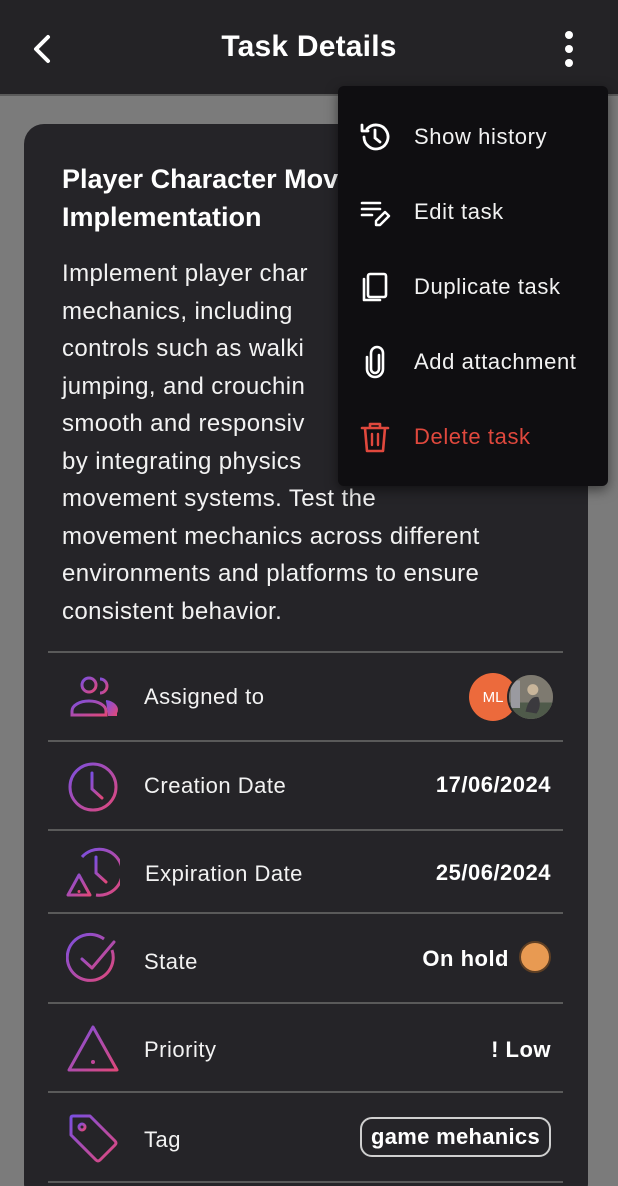  I want to click on top-app-bar: Task Details, so click(309, 48).